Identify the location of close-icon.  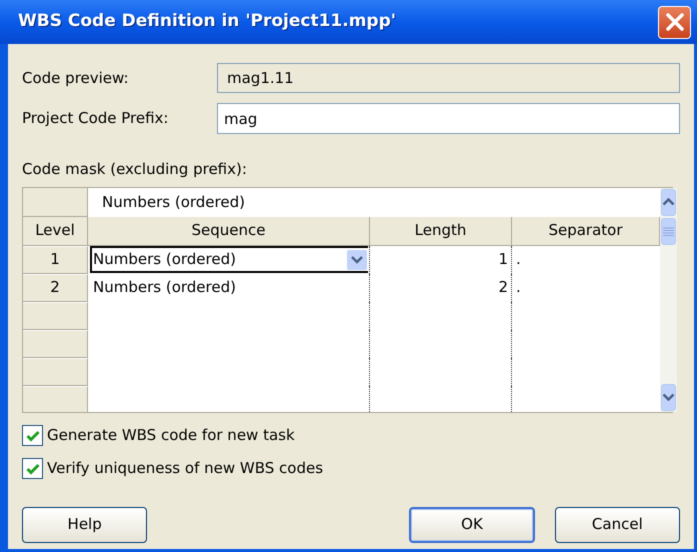
(674, 22).